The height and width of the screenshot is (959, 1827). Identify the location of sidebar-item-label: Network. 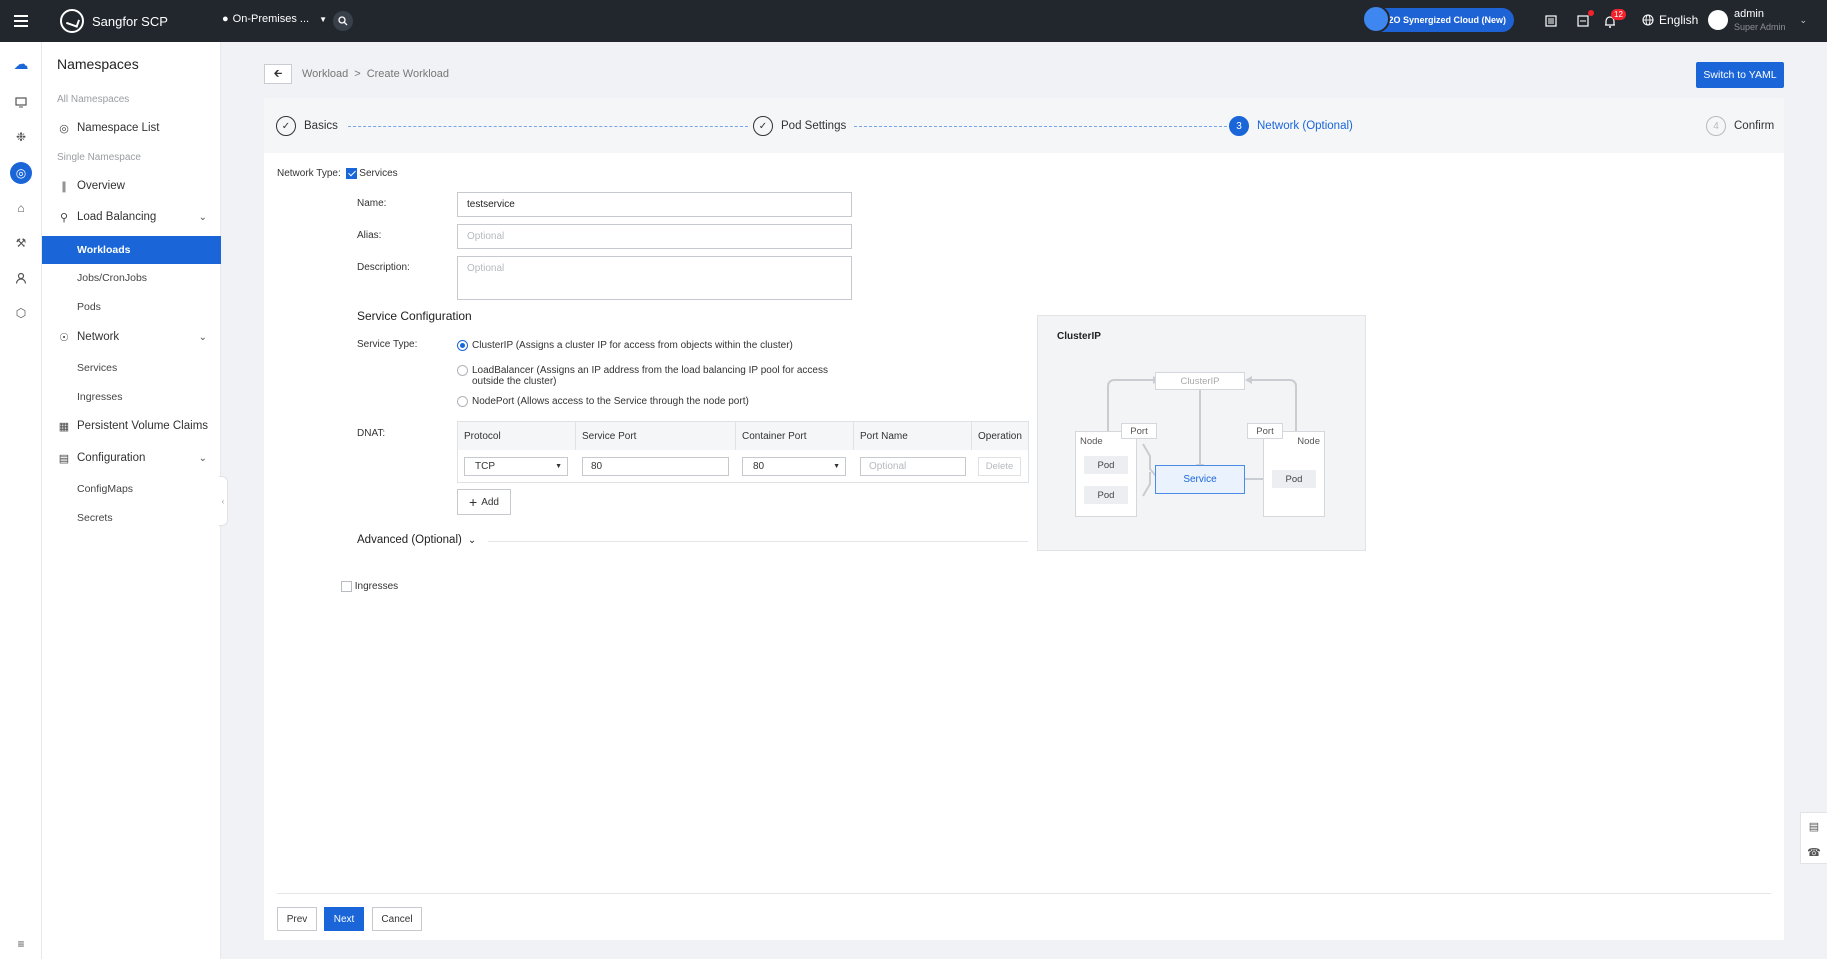
(98, 337).